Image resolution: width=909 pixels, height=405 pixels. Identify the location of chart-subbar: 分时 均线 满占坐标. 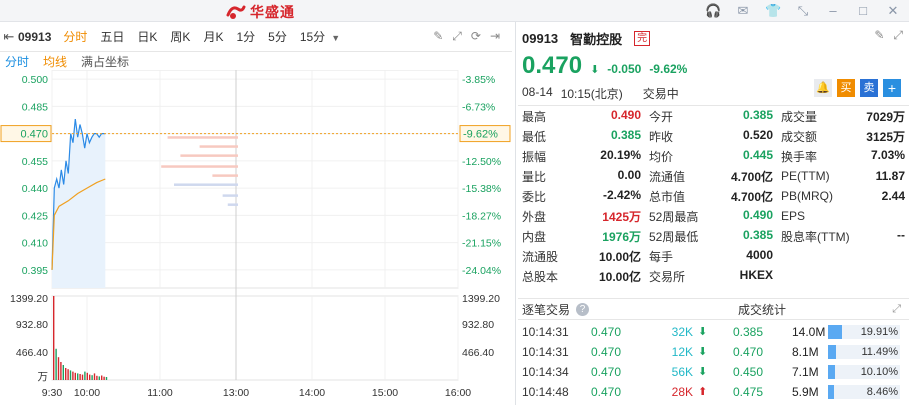
(256, 61).